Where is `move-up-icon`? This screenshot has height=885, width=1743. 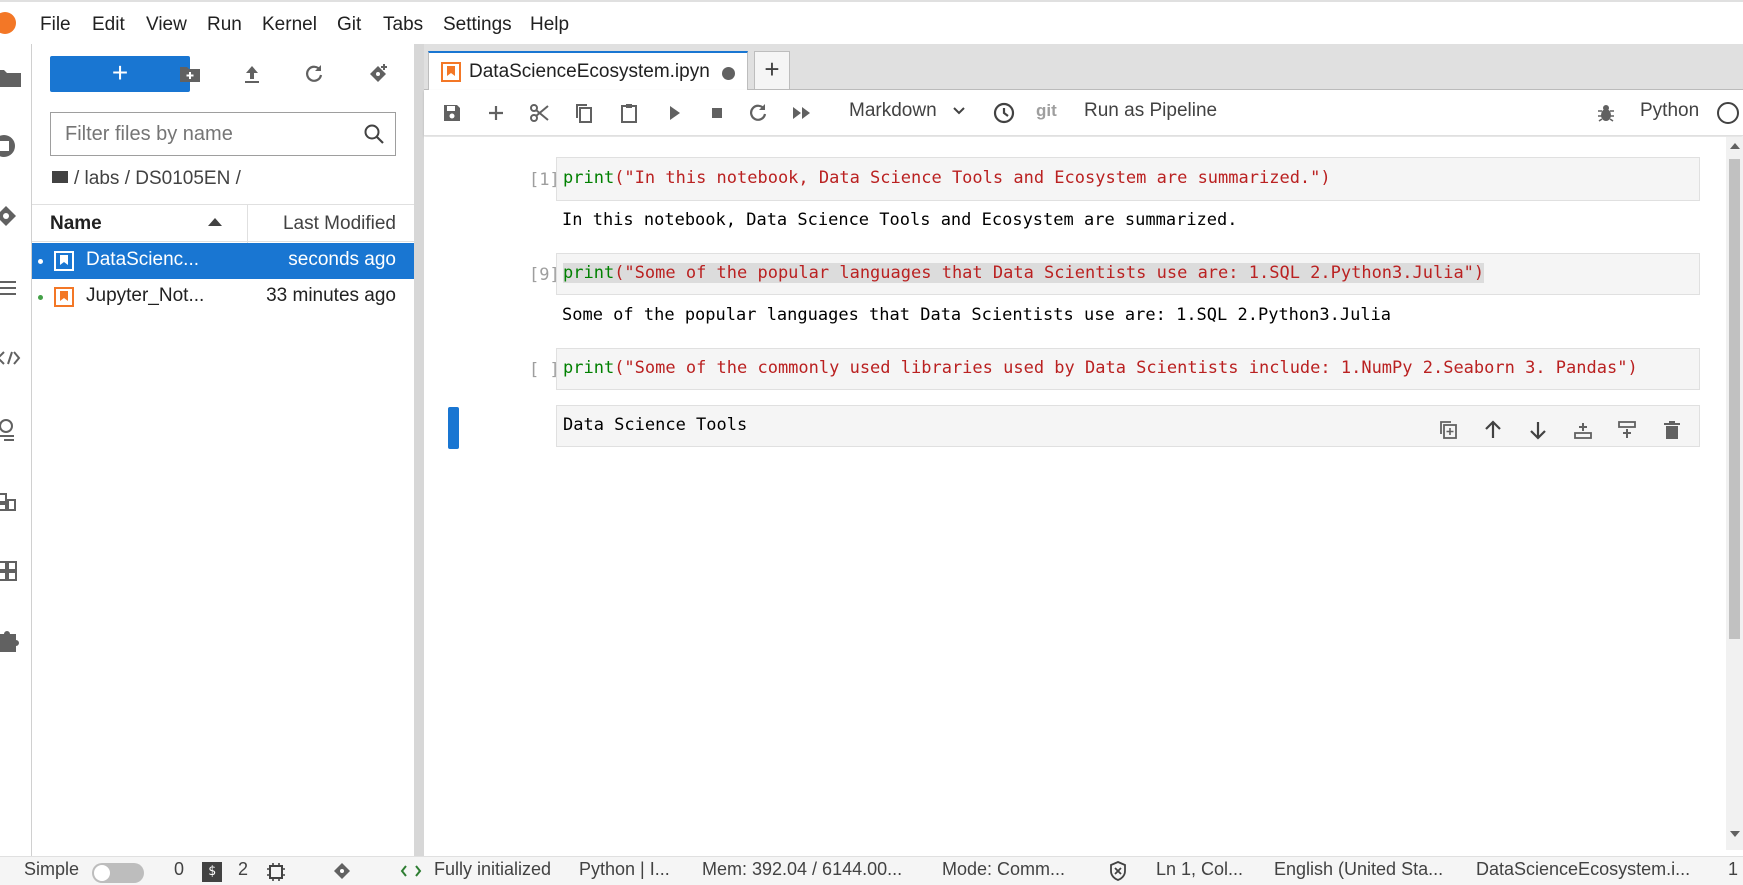 move-up-icon is located at coordinates (1493, 430).